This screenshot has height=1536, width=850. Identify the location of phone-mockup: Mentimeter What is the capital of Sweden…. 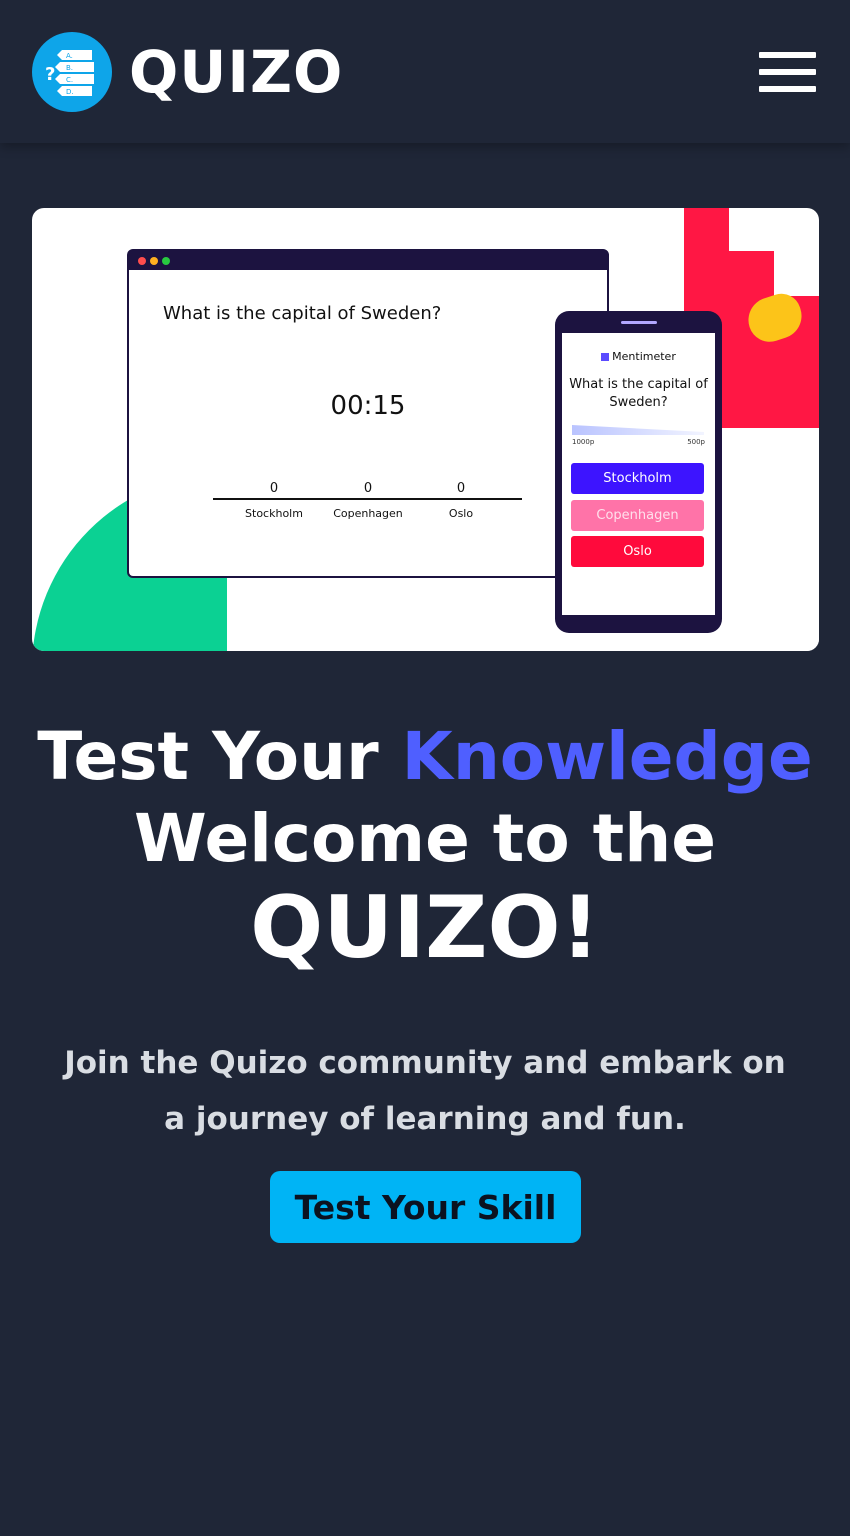
(638, 472).